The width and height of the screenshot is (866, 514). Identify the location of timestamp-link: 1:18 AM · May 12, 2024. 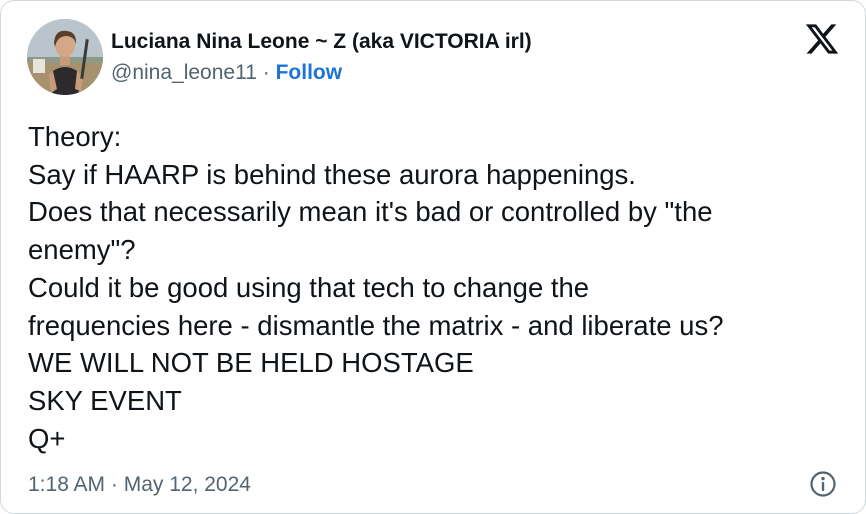
(139, 485).